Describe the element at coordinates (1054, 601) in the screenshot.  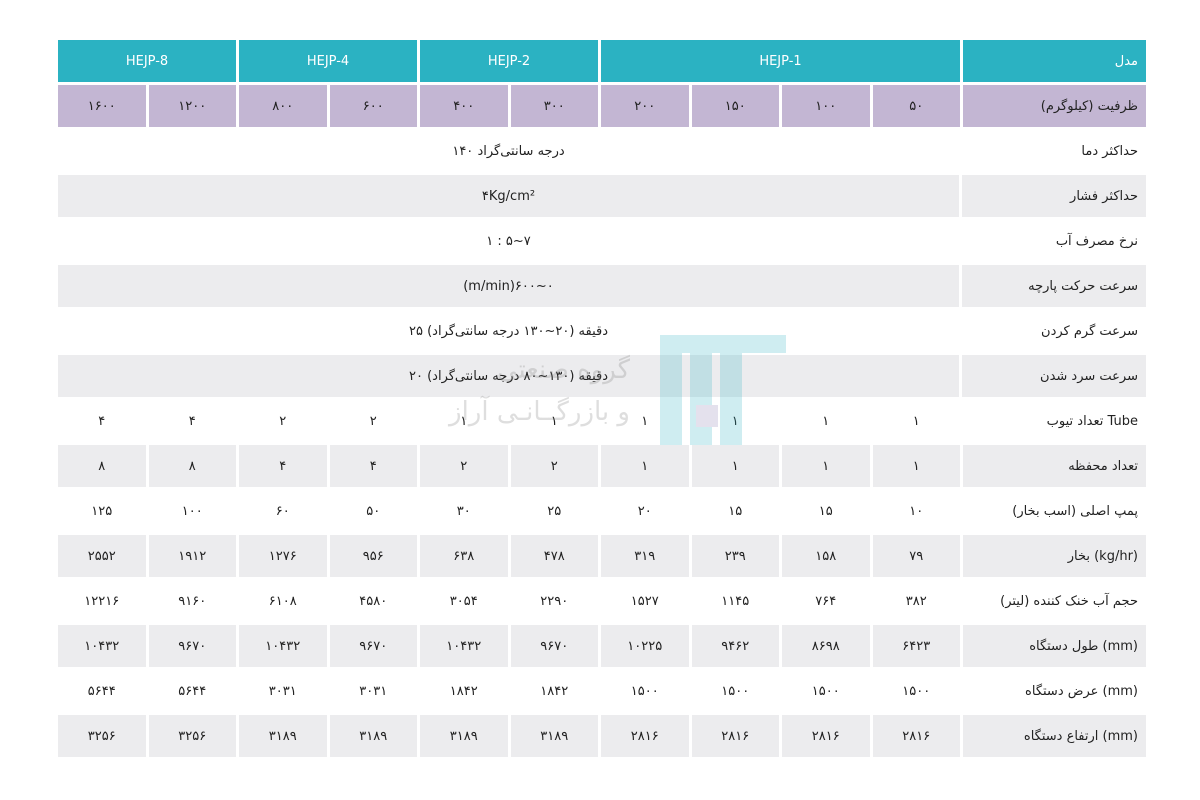
I see `row-label: حجم آب خنک کننده (لیتر)` at that location.